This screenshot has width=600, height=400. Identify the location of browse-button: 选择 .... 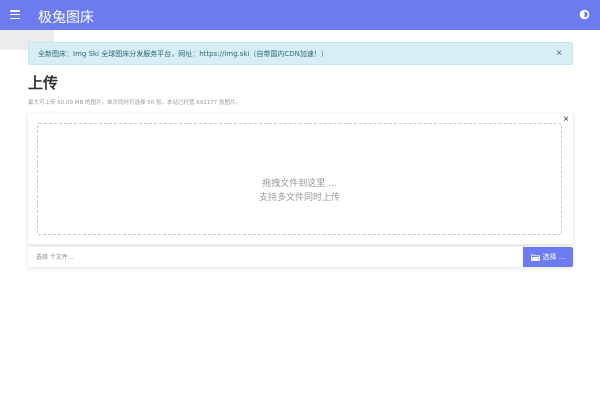
(548, 257).